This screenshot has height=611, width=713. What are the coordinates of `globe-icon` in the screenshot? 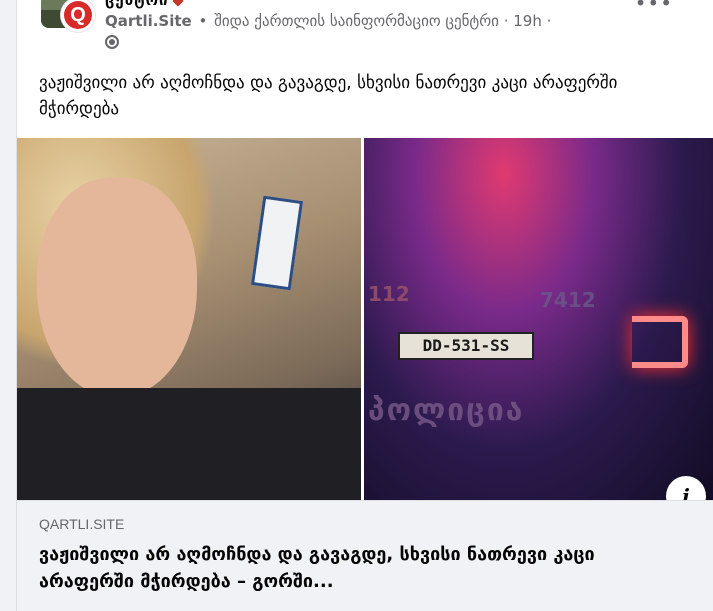 It's located at (112, 42).